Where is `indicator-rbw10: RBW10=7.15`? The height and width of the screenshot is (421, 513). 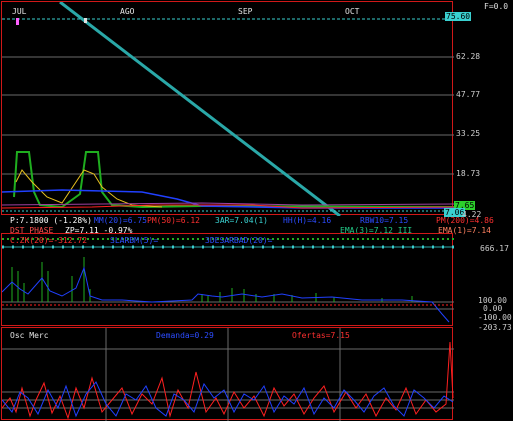
indicator-rbw10: RBW10=7.15 is located at coordinates (384, 220).